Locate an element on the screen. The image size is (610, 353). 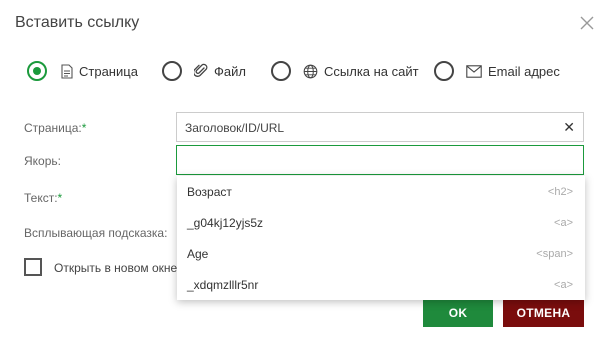
dialog-title: Вставить ссылку is located at coordinates (77, 22).